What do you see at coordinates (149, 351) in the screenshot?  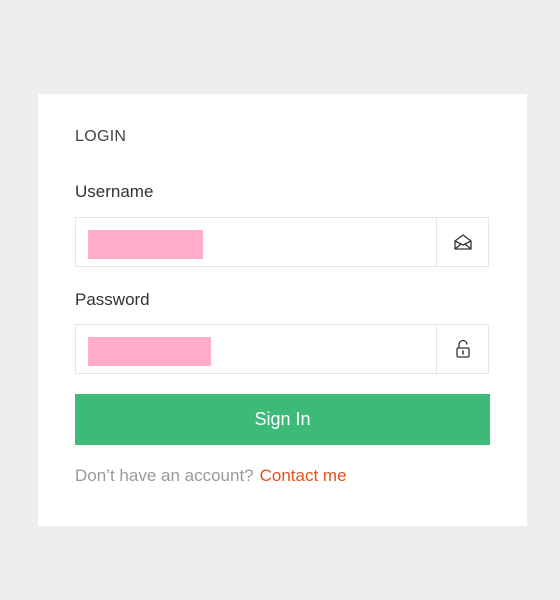 I see `password-value-redacted` at bounding box center [149, 351].